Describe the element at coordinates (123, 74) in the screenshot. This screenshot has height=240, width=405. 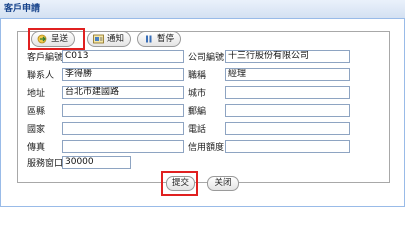
I see `contact-field: 李得勝` at that location.